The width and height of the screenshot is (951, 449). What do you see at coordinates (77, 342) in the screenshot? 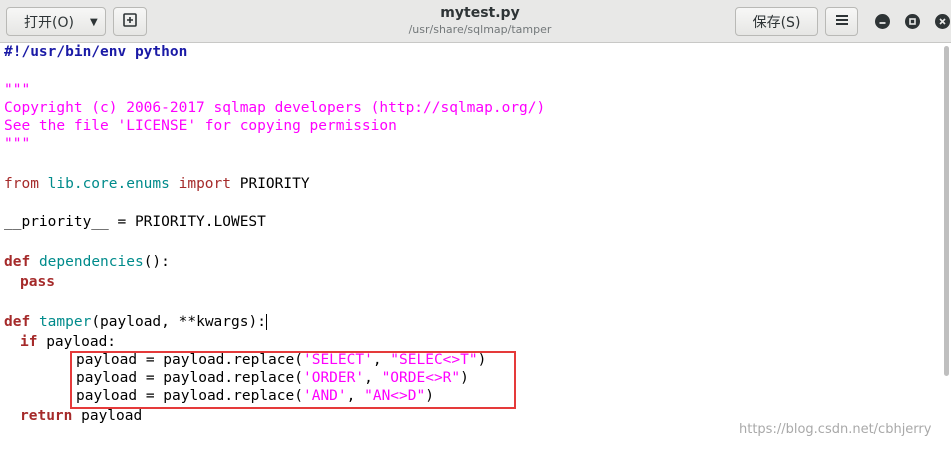
I see `if-condition: payload:` at bounding box center [77, 342].